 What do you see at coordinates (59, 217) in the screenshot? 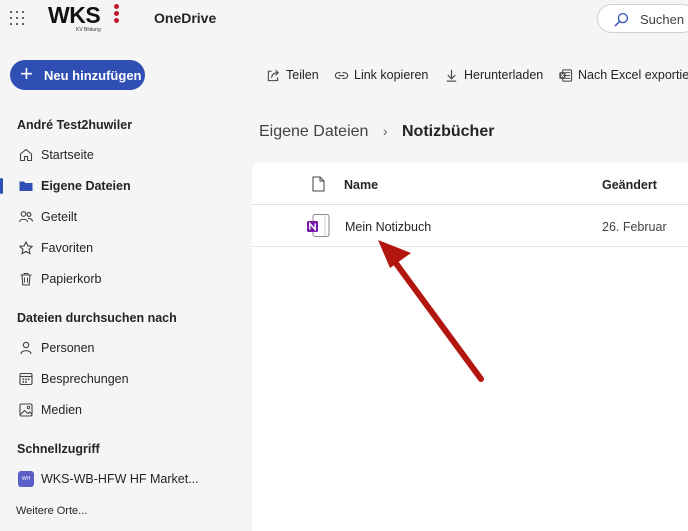
I see `sidebar-item-label: Geteilt` at bounding box center [59, 217].